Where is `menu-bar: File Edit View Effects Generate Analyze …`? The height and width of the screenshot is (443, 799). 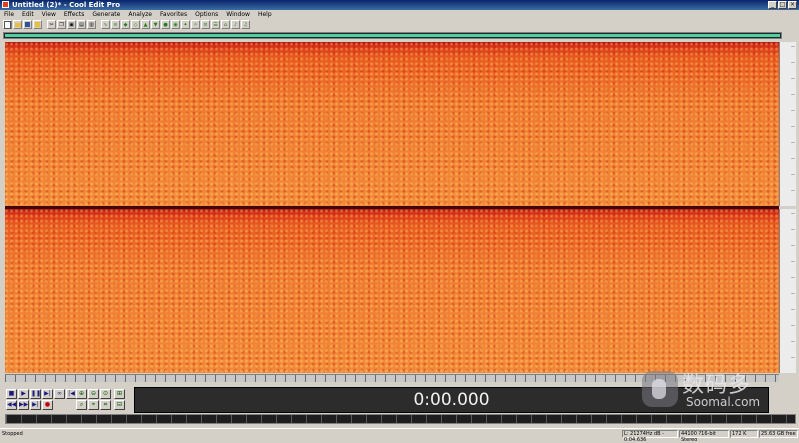
menu-bar: File Edit View Effects Generate Analyze … is located at coordinates (399, 14).